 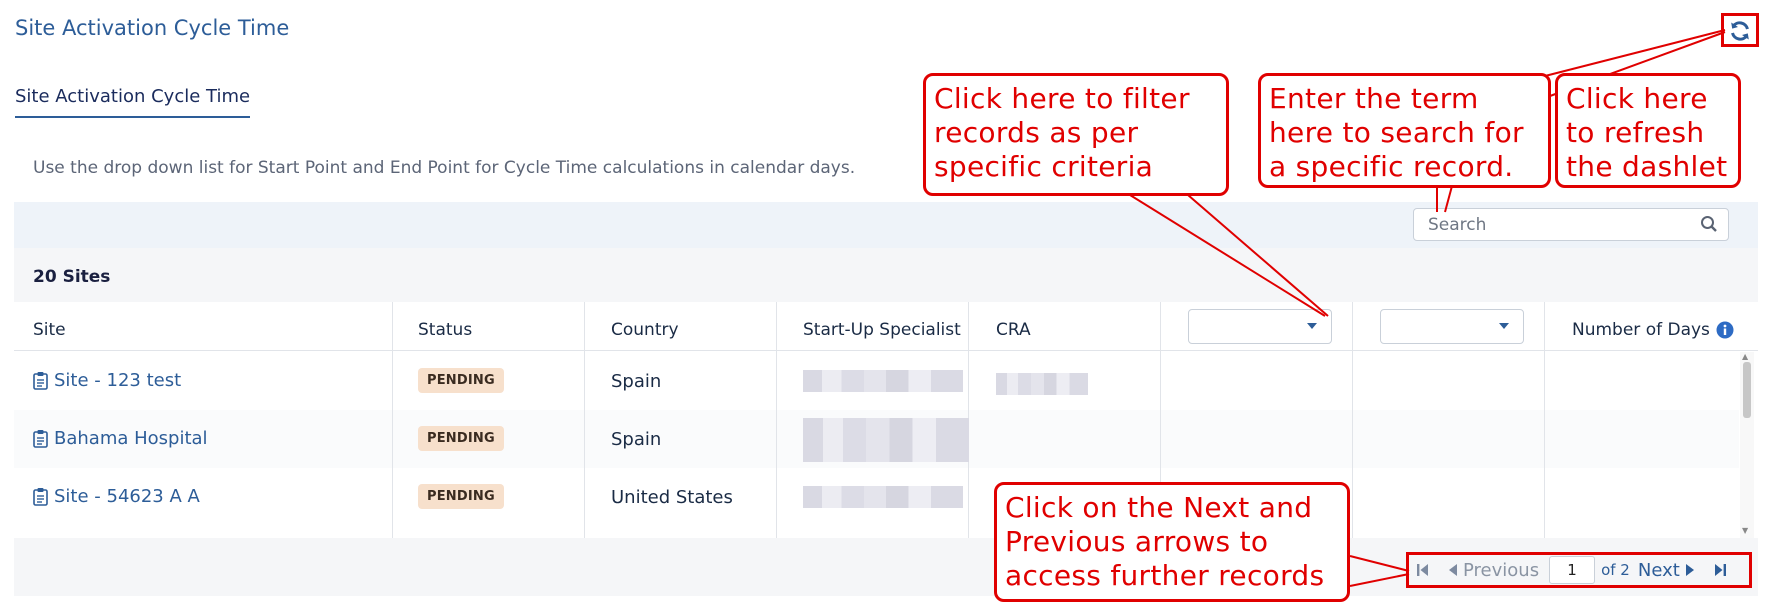 What do you see at coordinates (49, 330) in the screenshot?
I see `column-header-site: Site` at bounding box center [49, 330].